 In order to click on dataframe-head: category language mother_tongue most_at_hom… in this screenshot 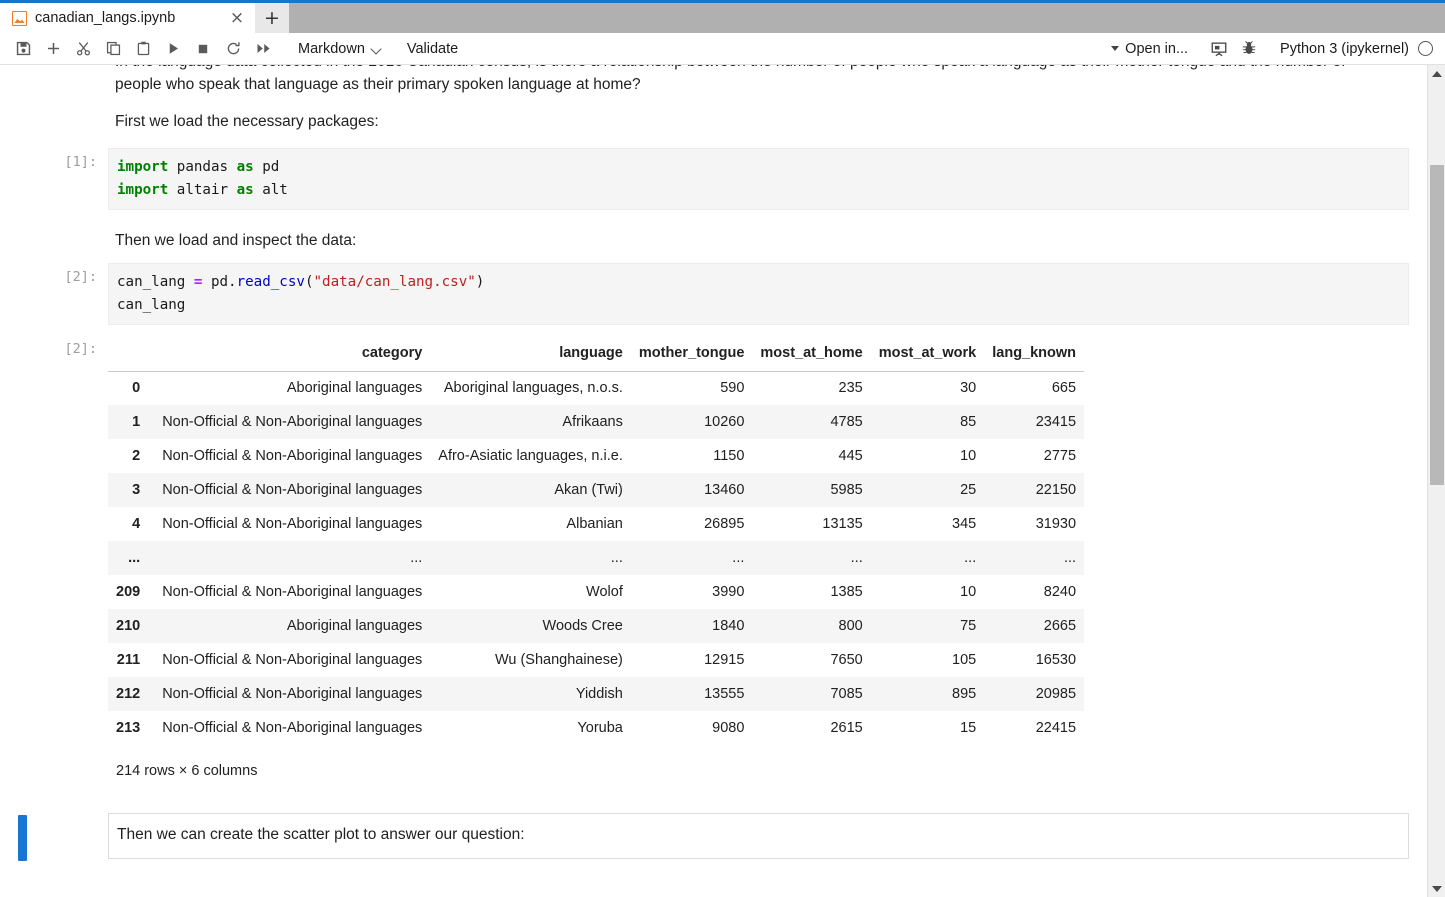, I will do `click(596, 355)`.